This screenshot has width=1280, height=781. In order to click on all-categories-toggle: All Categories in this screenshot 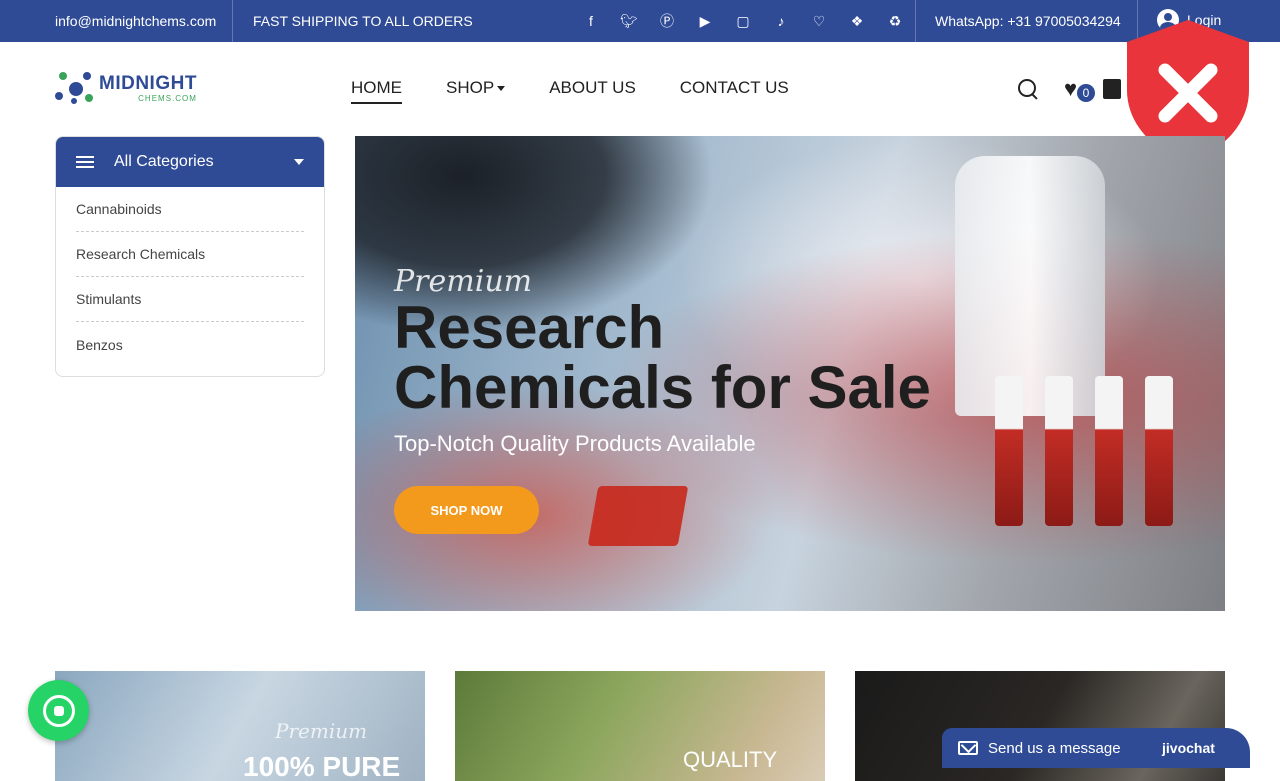, I will do `click(190, 162)`.